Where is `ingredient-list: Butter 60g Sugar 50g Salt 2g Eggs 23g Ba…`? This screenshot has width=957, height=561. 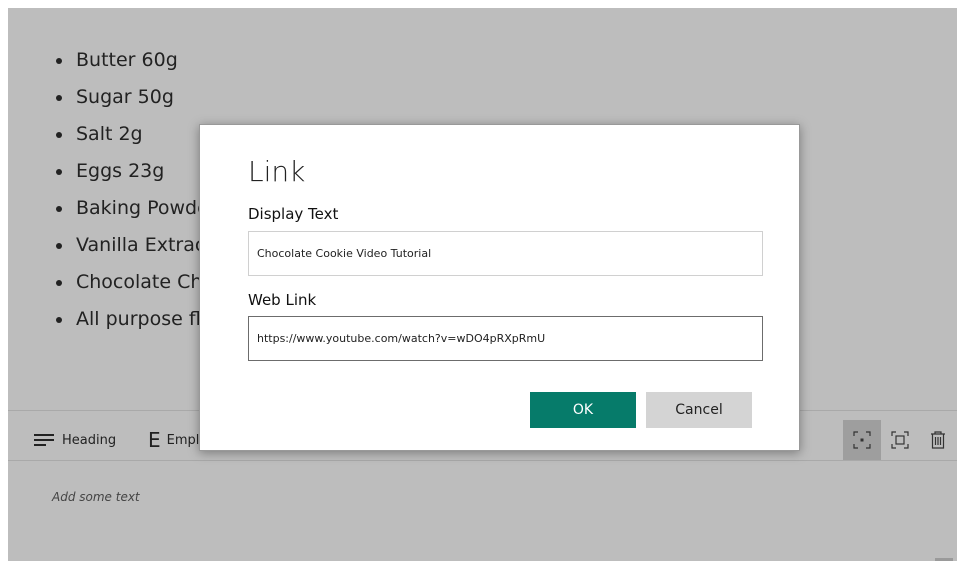
ingredient-list: Butter 60g Sugar 50g Salt 2g Eggs 23g Ba… is located at coordinates (130, 190).